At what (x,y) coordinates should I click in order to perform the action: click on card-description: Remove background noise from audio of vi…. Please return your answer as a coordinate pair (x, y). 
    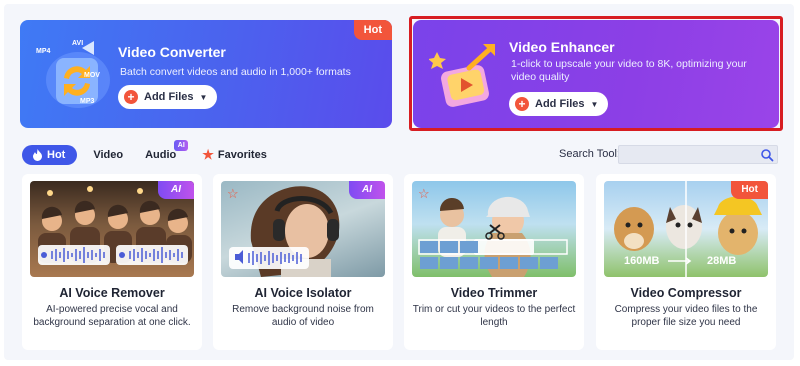
    Looking at the image, I should click on (303, 316).